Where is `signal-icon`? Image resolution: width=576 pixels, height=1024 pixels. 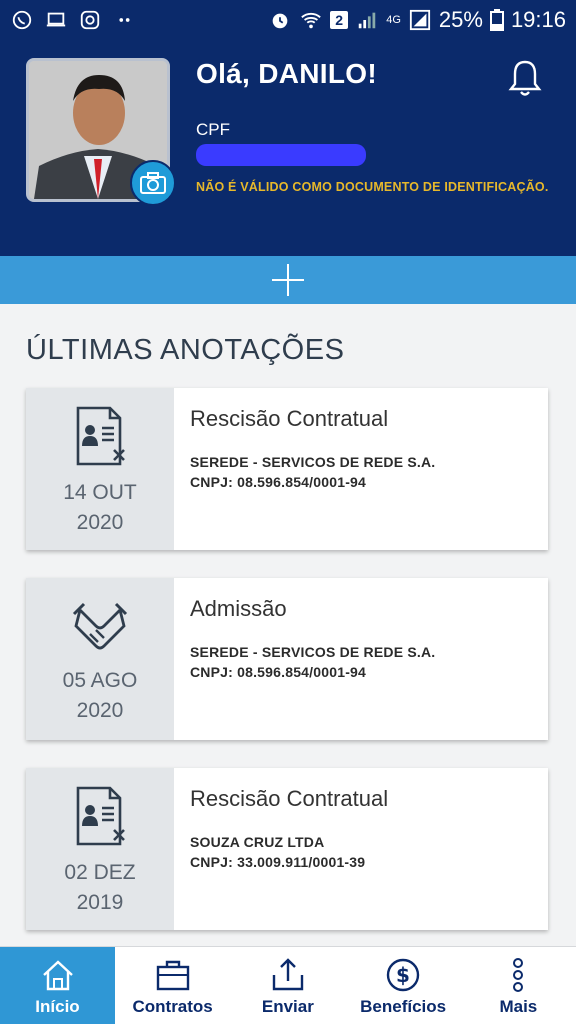 signal-icon is located at coordinates (367, 20).